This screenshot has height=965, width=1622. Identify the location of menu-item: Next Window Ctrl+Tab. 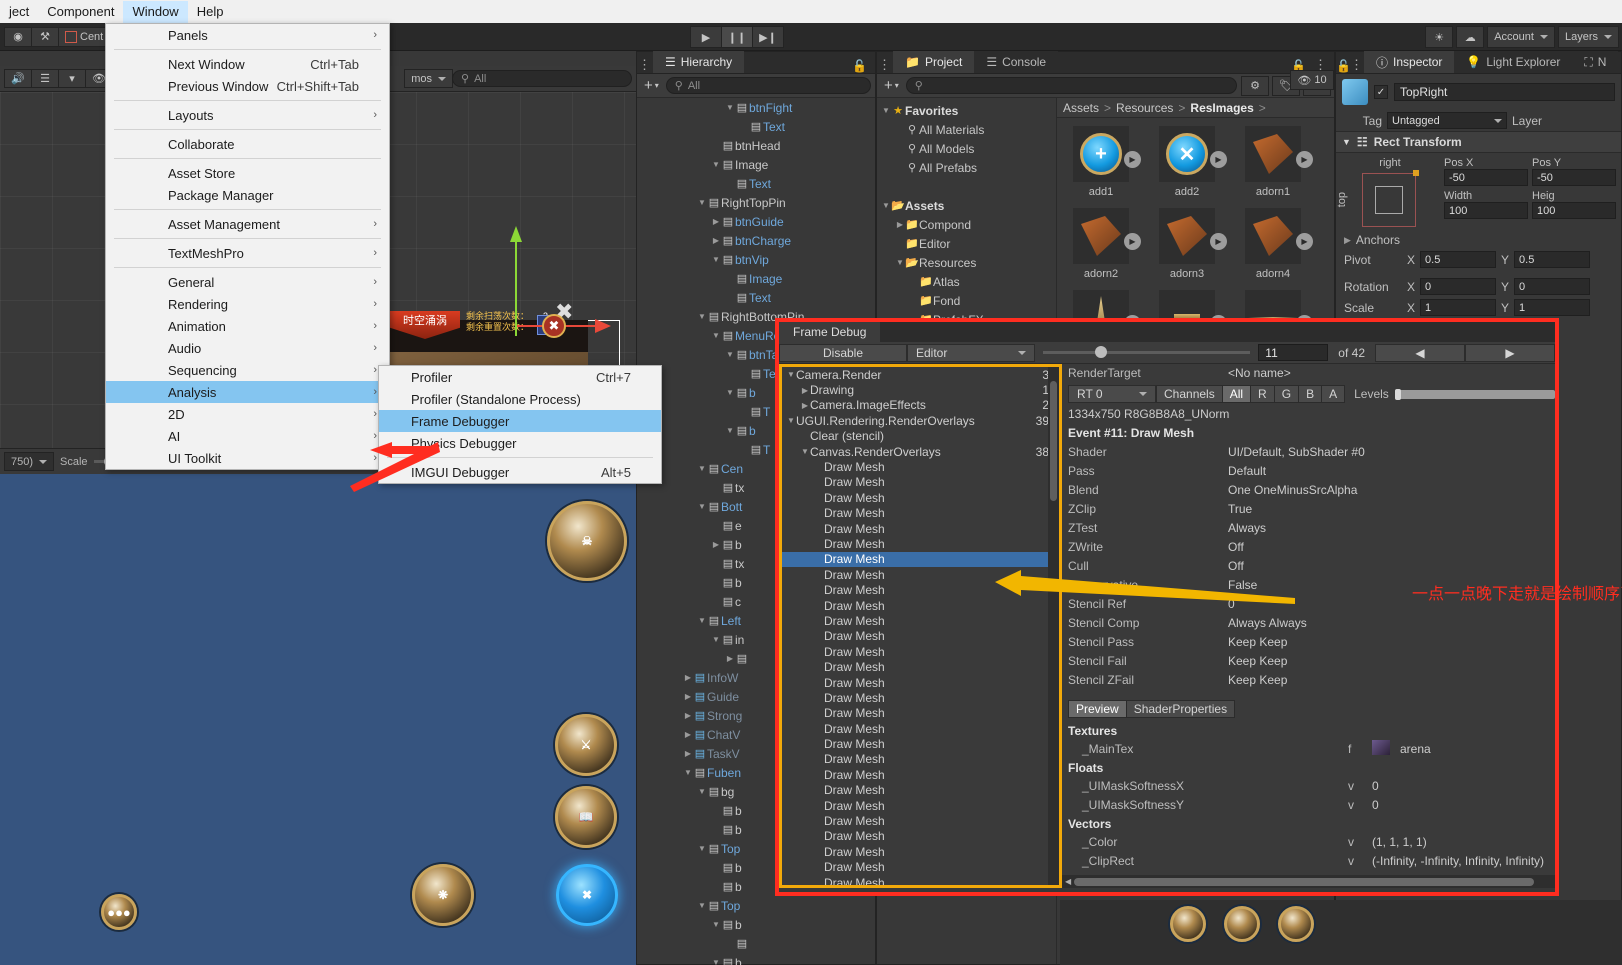
(247, 64).